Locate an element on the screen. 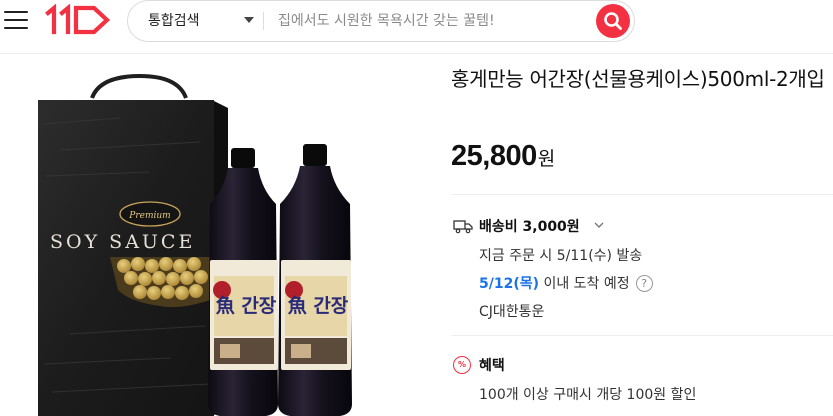 This screenshot has height=416, width=833. search-icon is located at coordinates (613, 21).